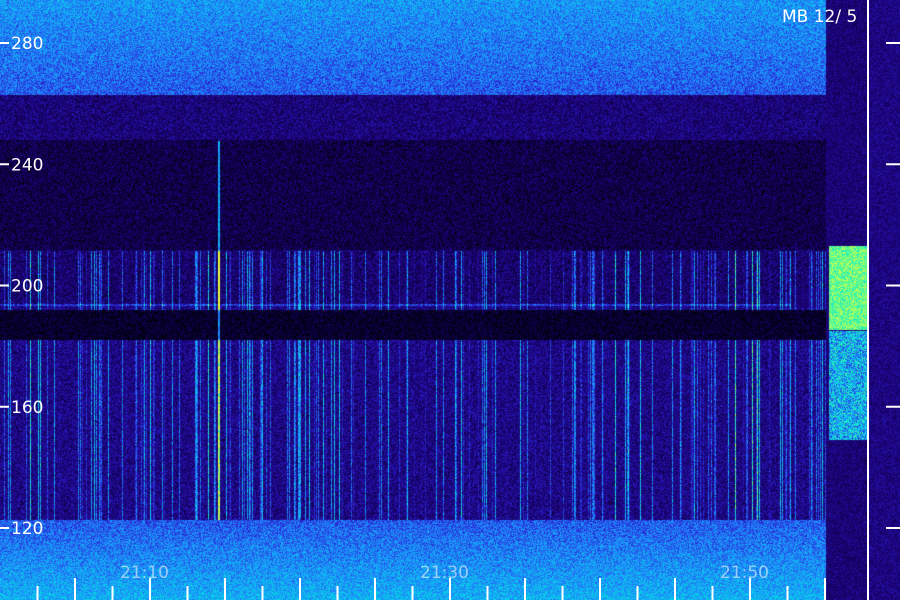 This screenshot has width=900, height=600. Describe the element at coordinates (27, 408) in the screenshot. I see `y-tick-label: 160` at that location.